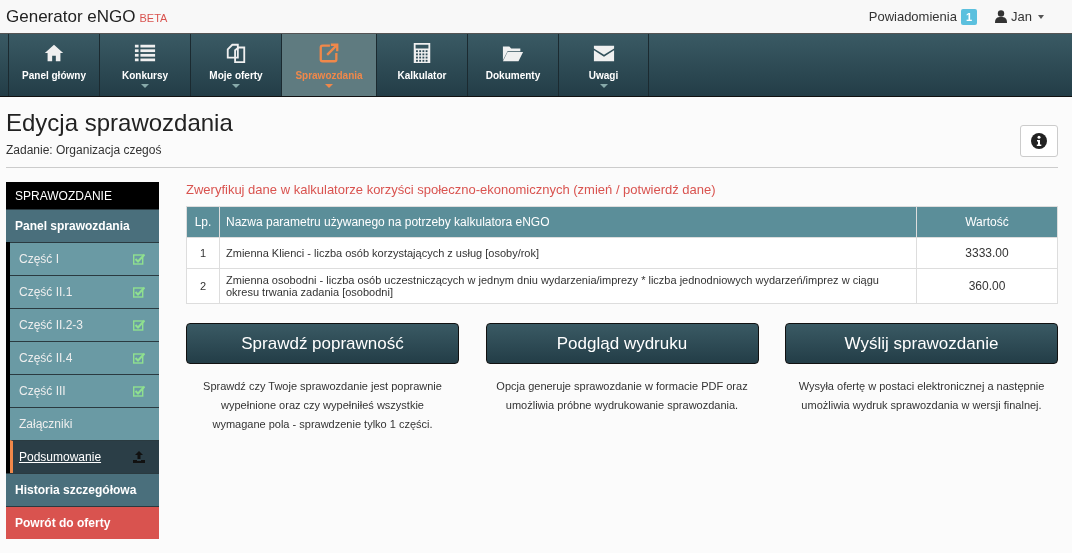 The height and width of the screenshot is (553, 1072). What do you see at coordinates (139, 457) in the screenshot?
I see `upload-icon` at bounding box center [139, 457].